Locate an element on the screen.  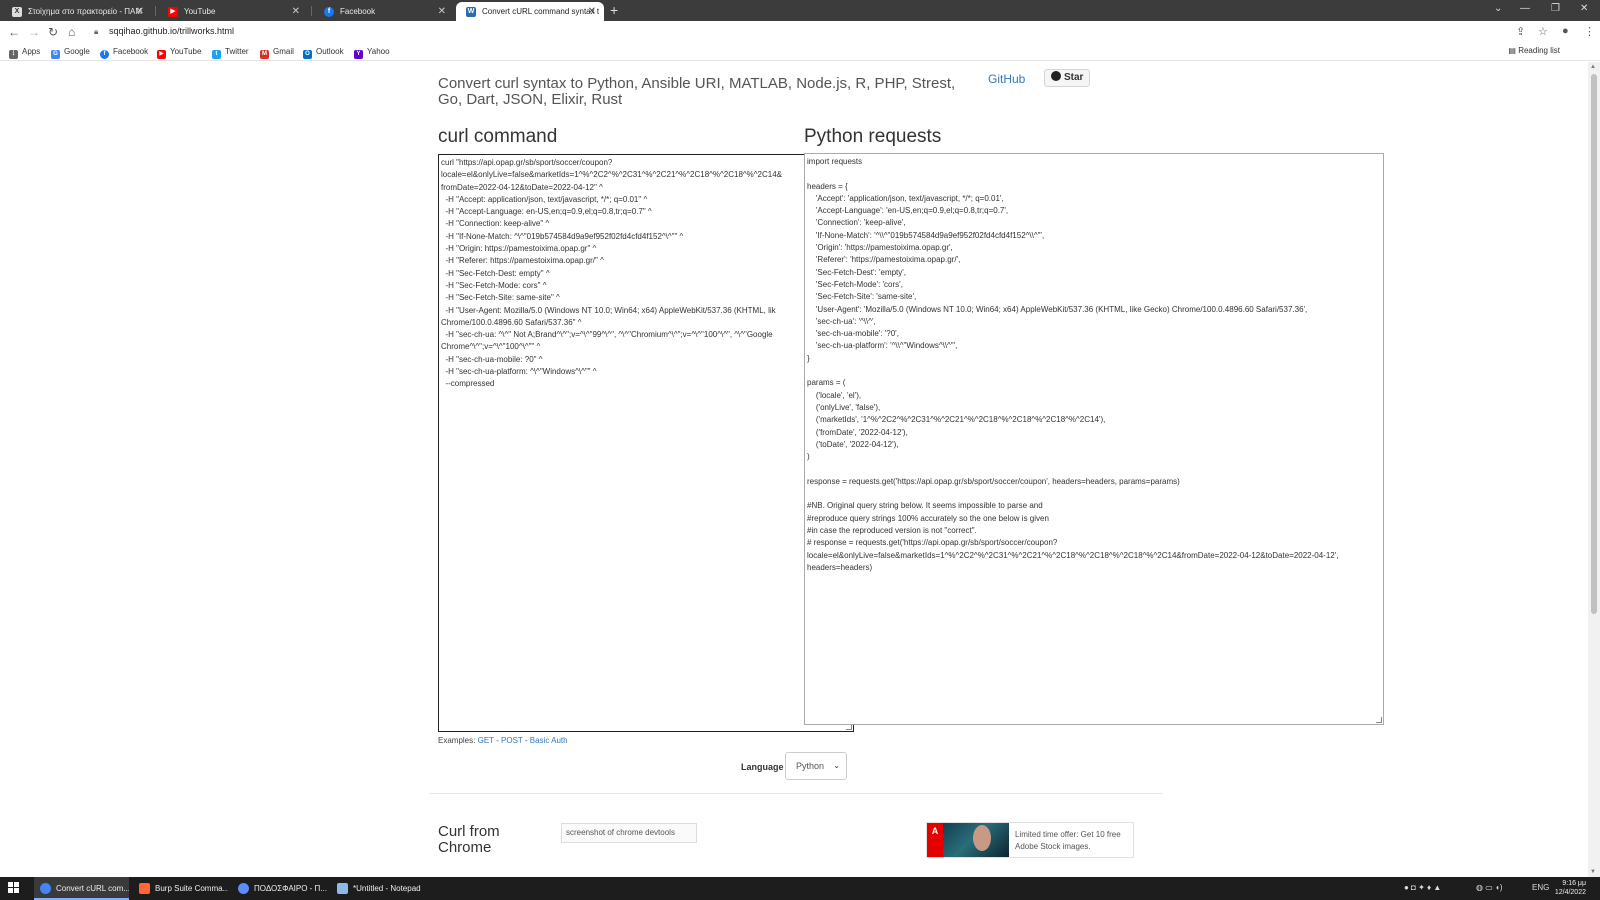
profile-icon: ● is located at coordinates (1565, 31).